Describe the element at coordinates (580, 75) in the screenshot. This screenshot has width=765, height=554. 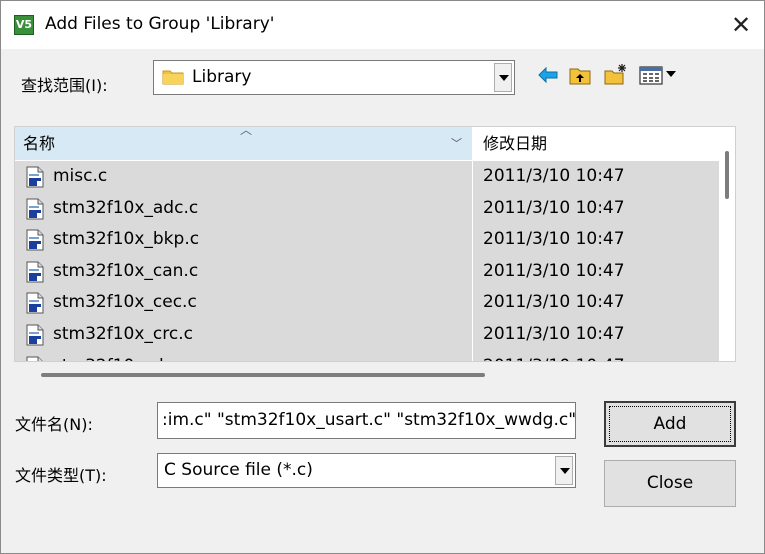
I see `up-folder-icon` at that location.